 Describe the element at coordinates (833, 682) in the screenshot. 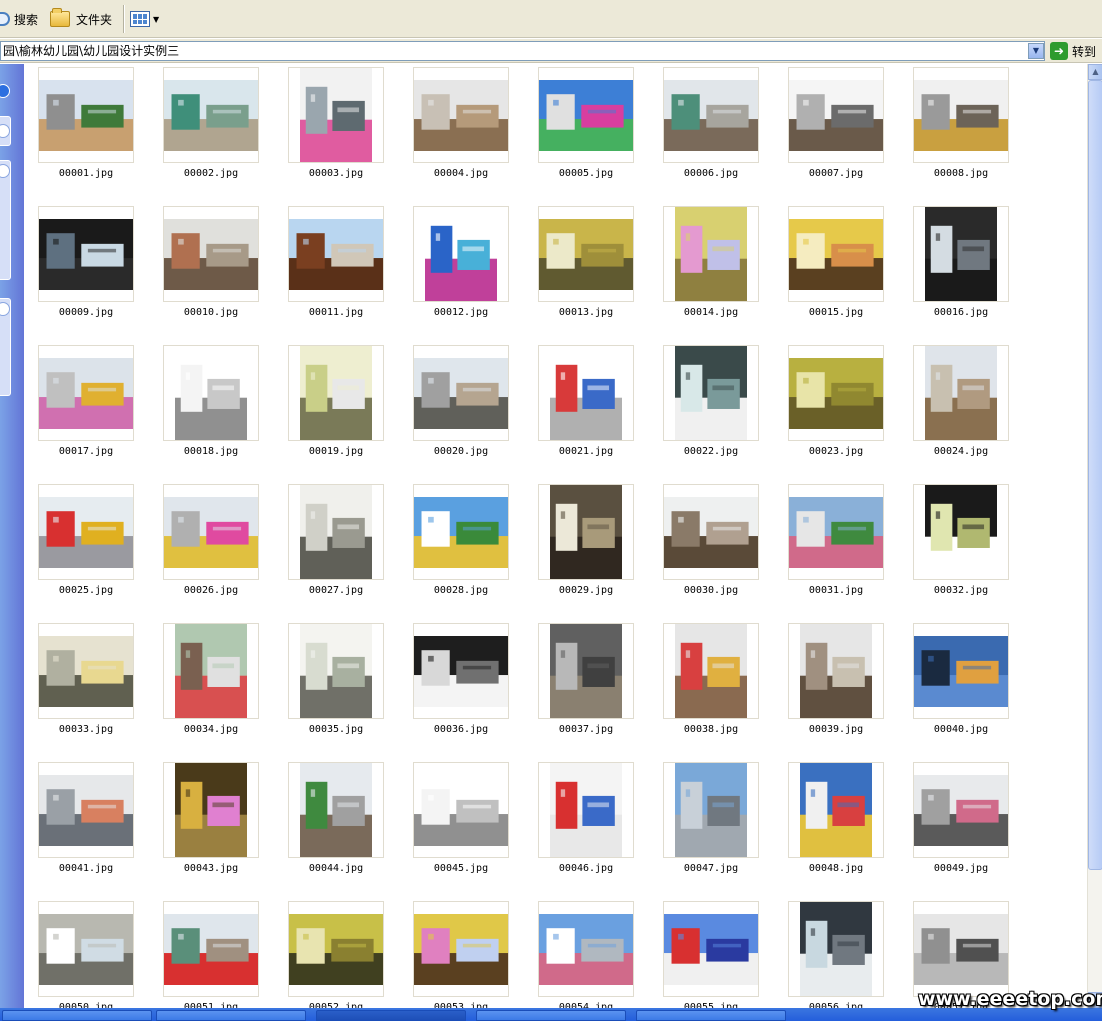

I see `file-thumbnail: 00039.jpg` at that location.